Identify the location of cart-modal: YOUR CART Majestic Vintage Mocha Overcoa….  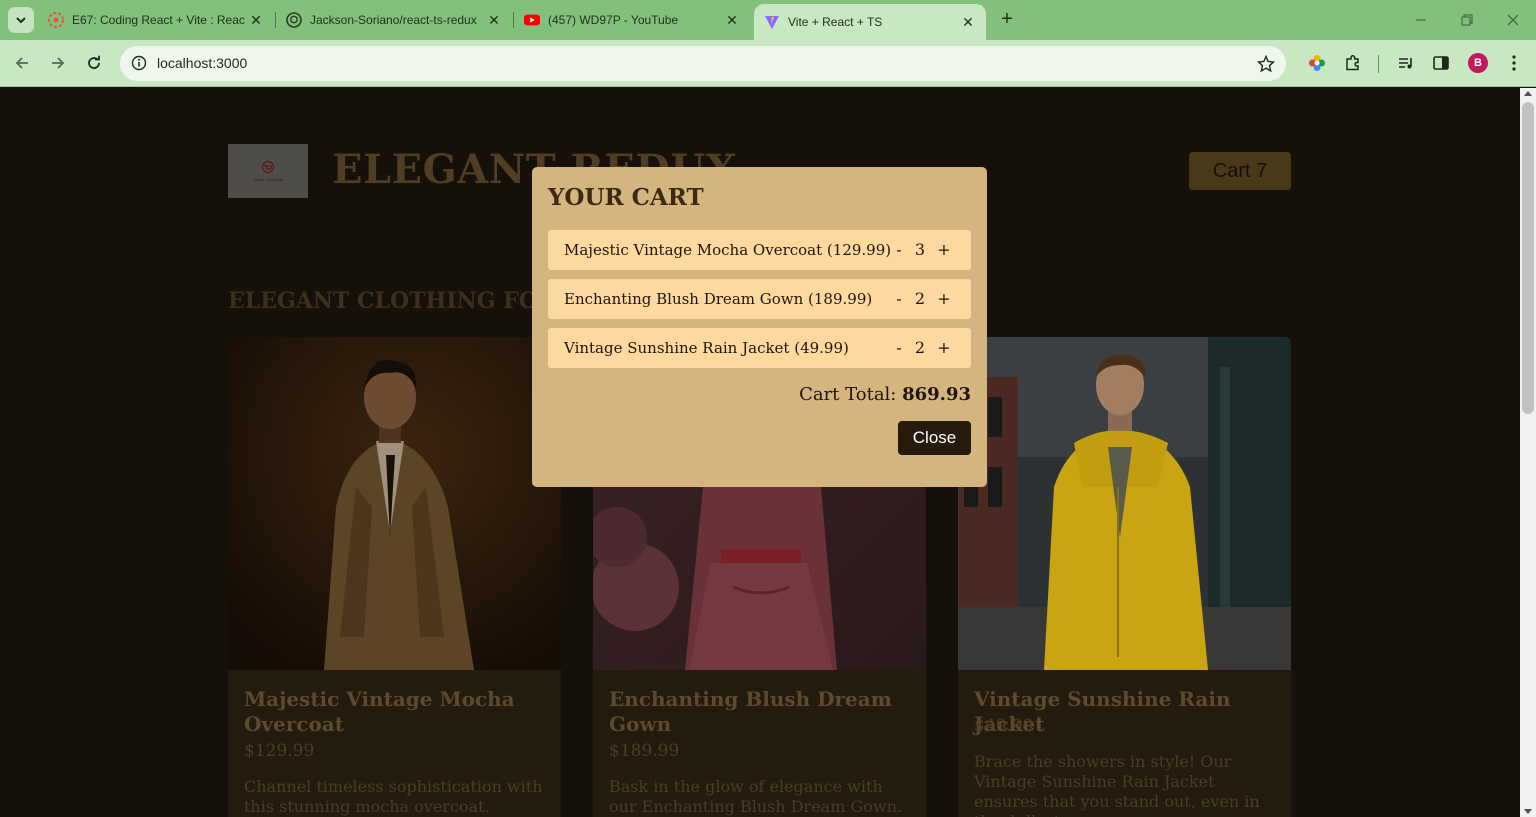
(759, 327).